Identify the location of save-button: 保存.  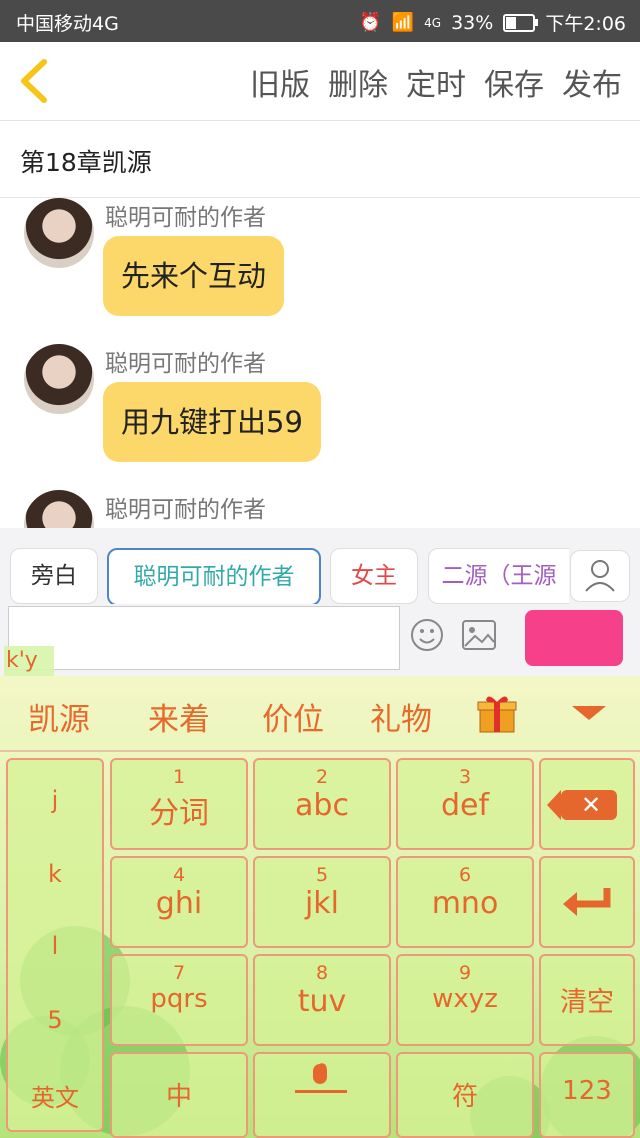
(514, 82).